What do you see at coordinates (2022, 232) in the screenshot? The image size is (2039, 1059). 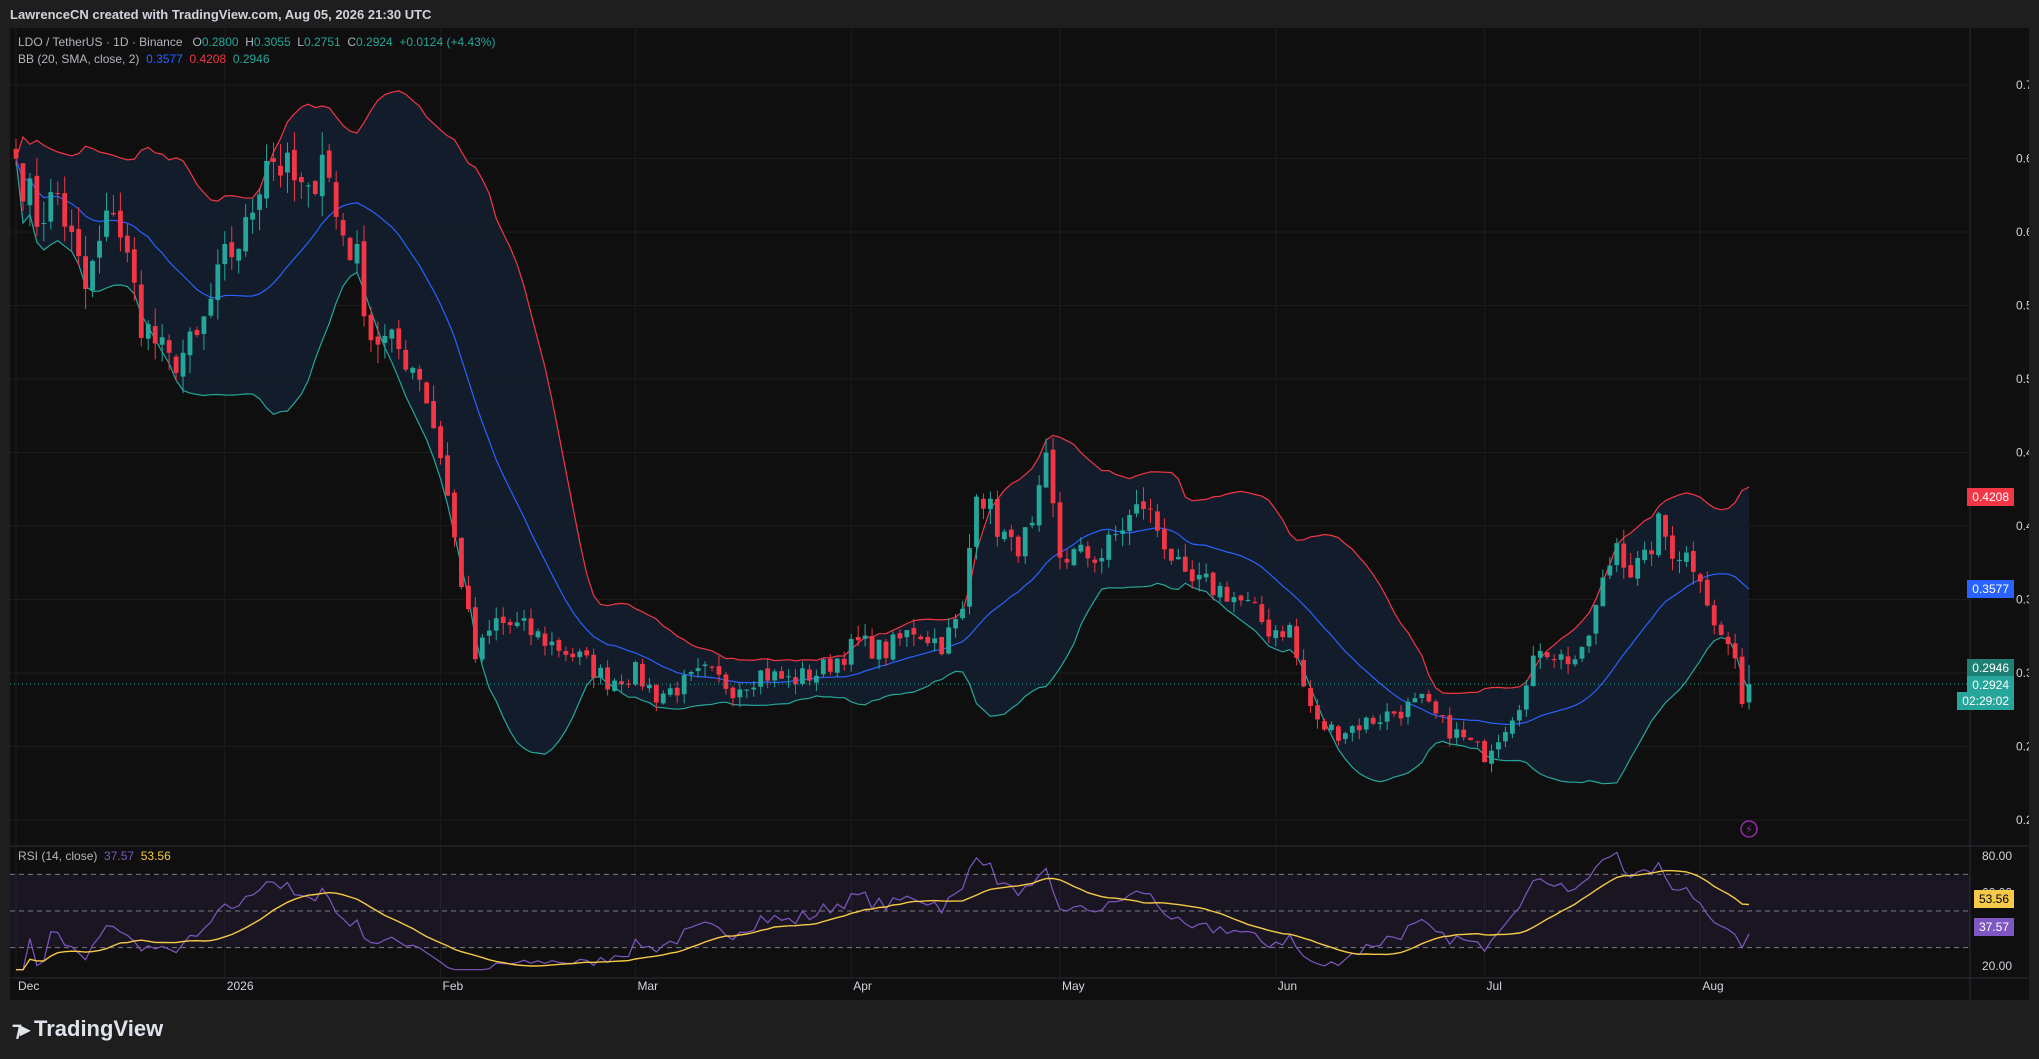 I see `price-axis-label: 0.6000` at bounding box center [2022, 232].